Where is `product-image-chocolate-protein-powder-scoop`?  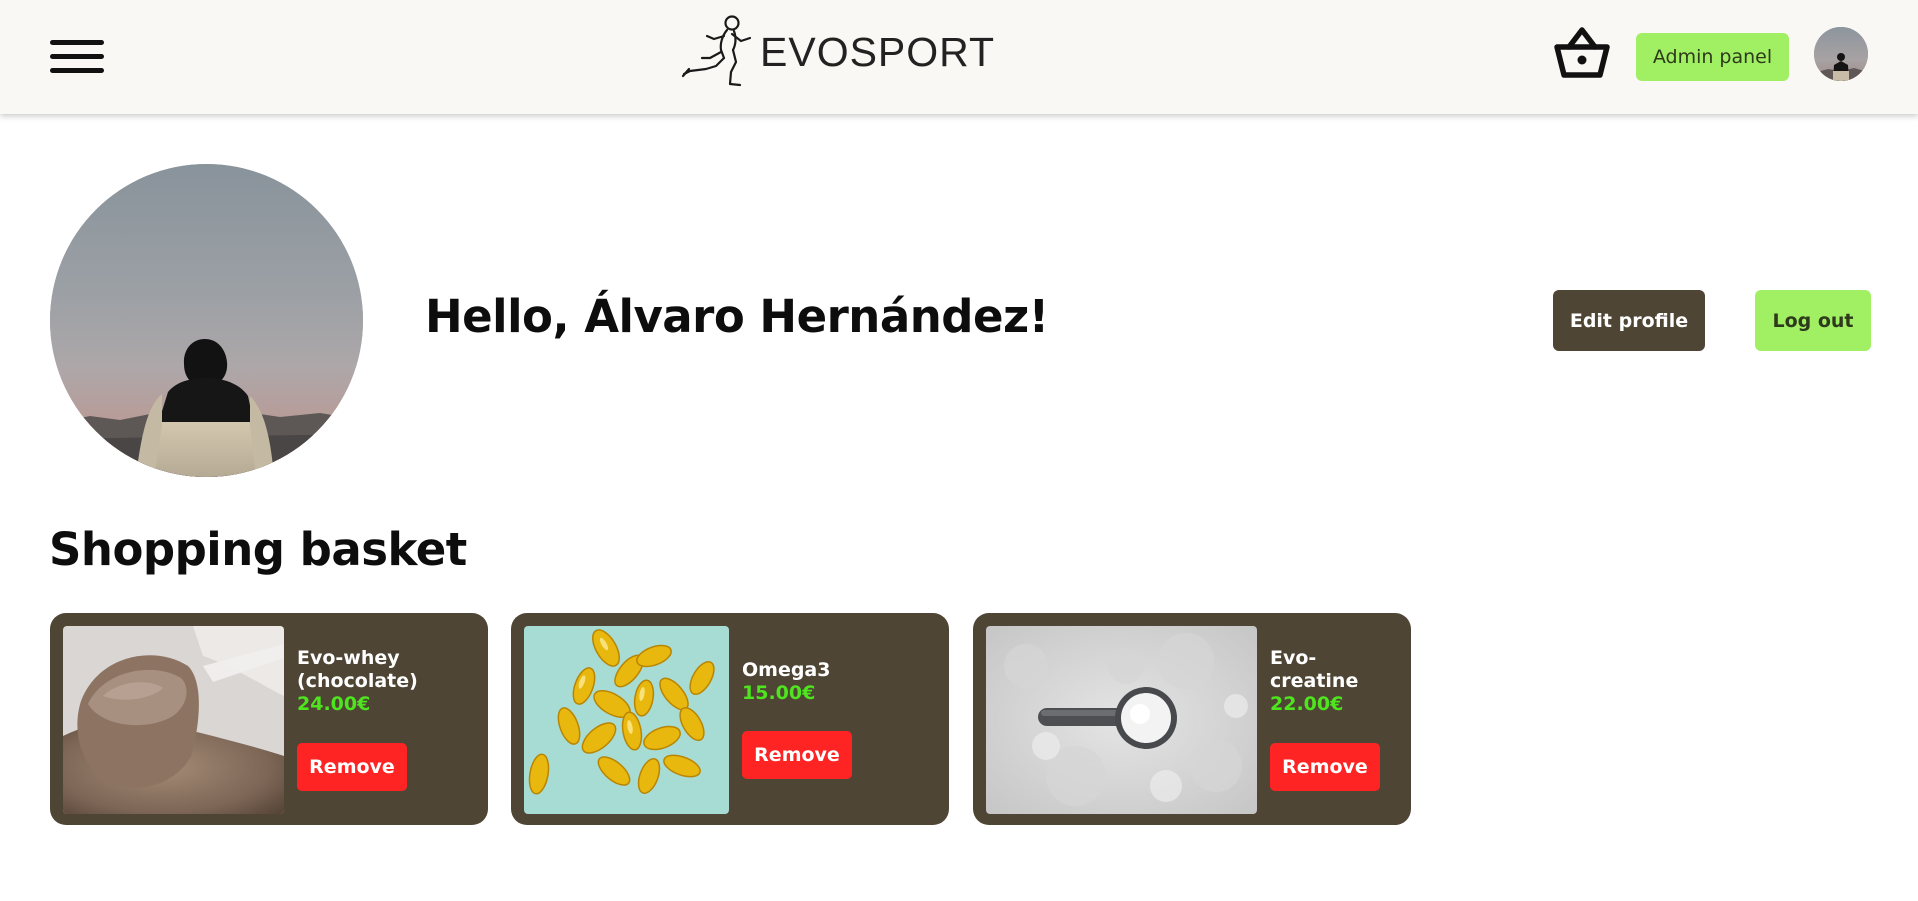 product-image-chocolate-protein-powder-scoop is located at coordinates (173, 720).